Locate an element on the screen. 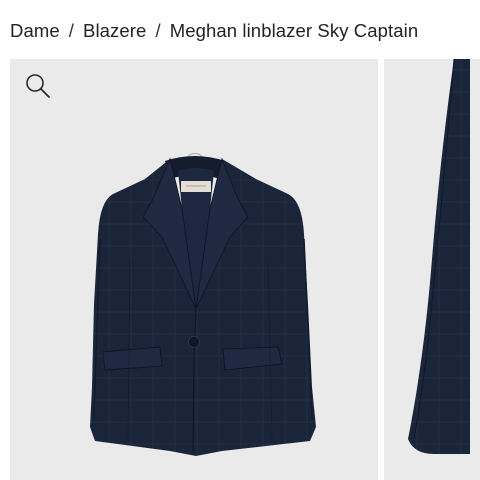 The image size is (480, 480). breadcrumb-item-dame: Dame is located at coordinates (35, 31).